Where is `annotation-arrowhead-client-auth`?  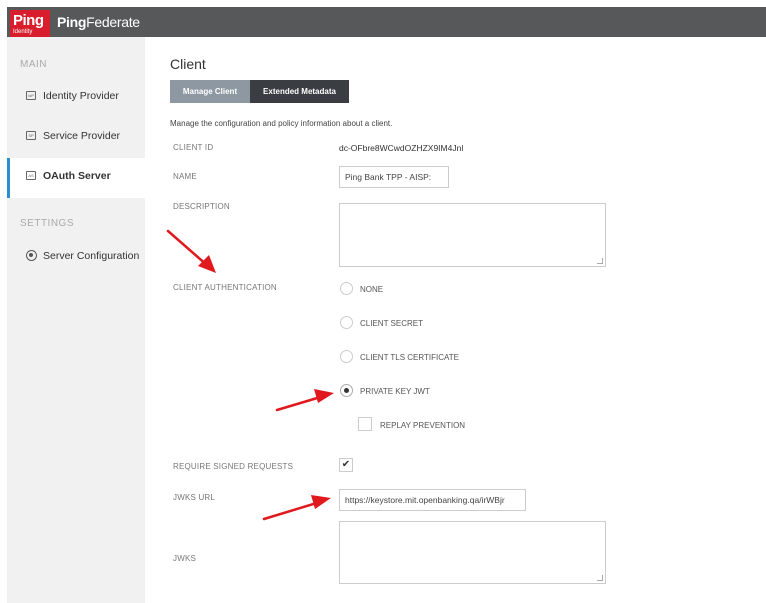
annotation-arrowhead-client-auth is located at coordinates (207, 264).